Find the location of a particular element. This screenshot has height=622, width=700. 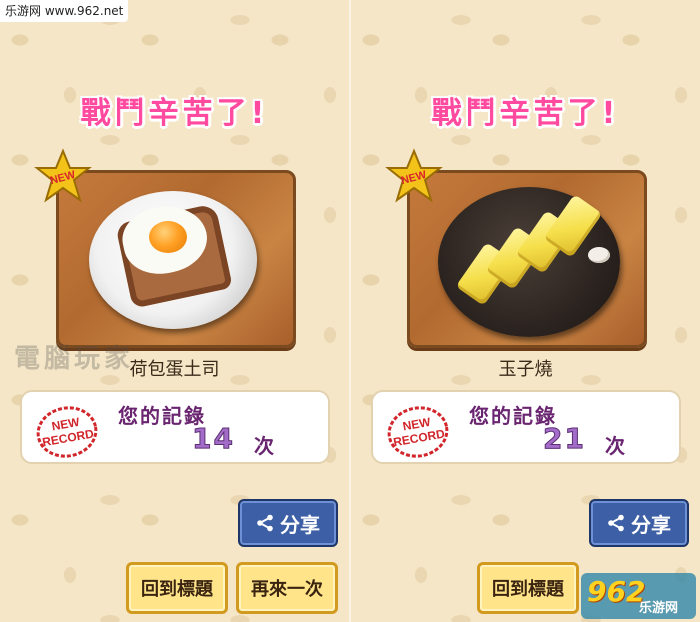

corner-watermark-number: 962 is located at coordinates (616, 591).